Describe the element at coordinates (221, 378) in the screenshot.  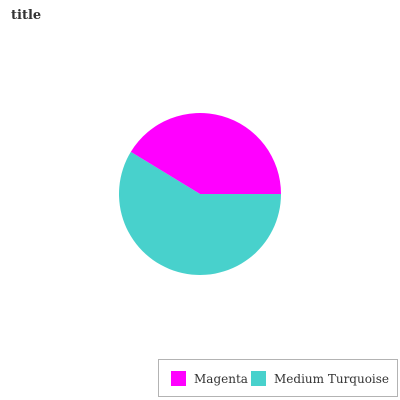
I see `legend-label-magenta: Magenta` at that location.